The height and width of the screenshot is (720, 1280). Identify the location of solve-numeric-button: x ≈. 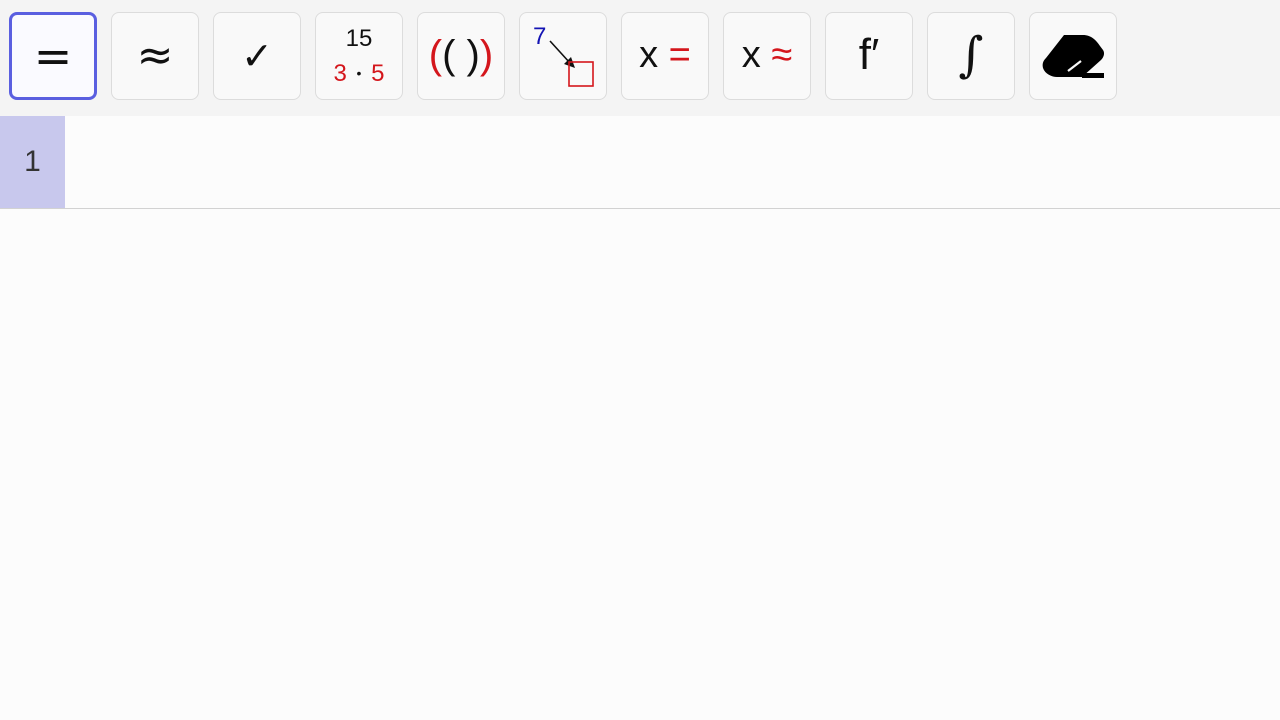
(767, 56).